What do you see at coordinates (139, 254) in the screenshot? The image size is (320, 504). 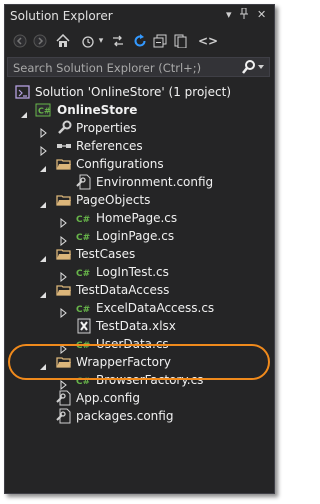 I see `tree-item-testcases: TestCases` at bounding box center [139, 254].